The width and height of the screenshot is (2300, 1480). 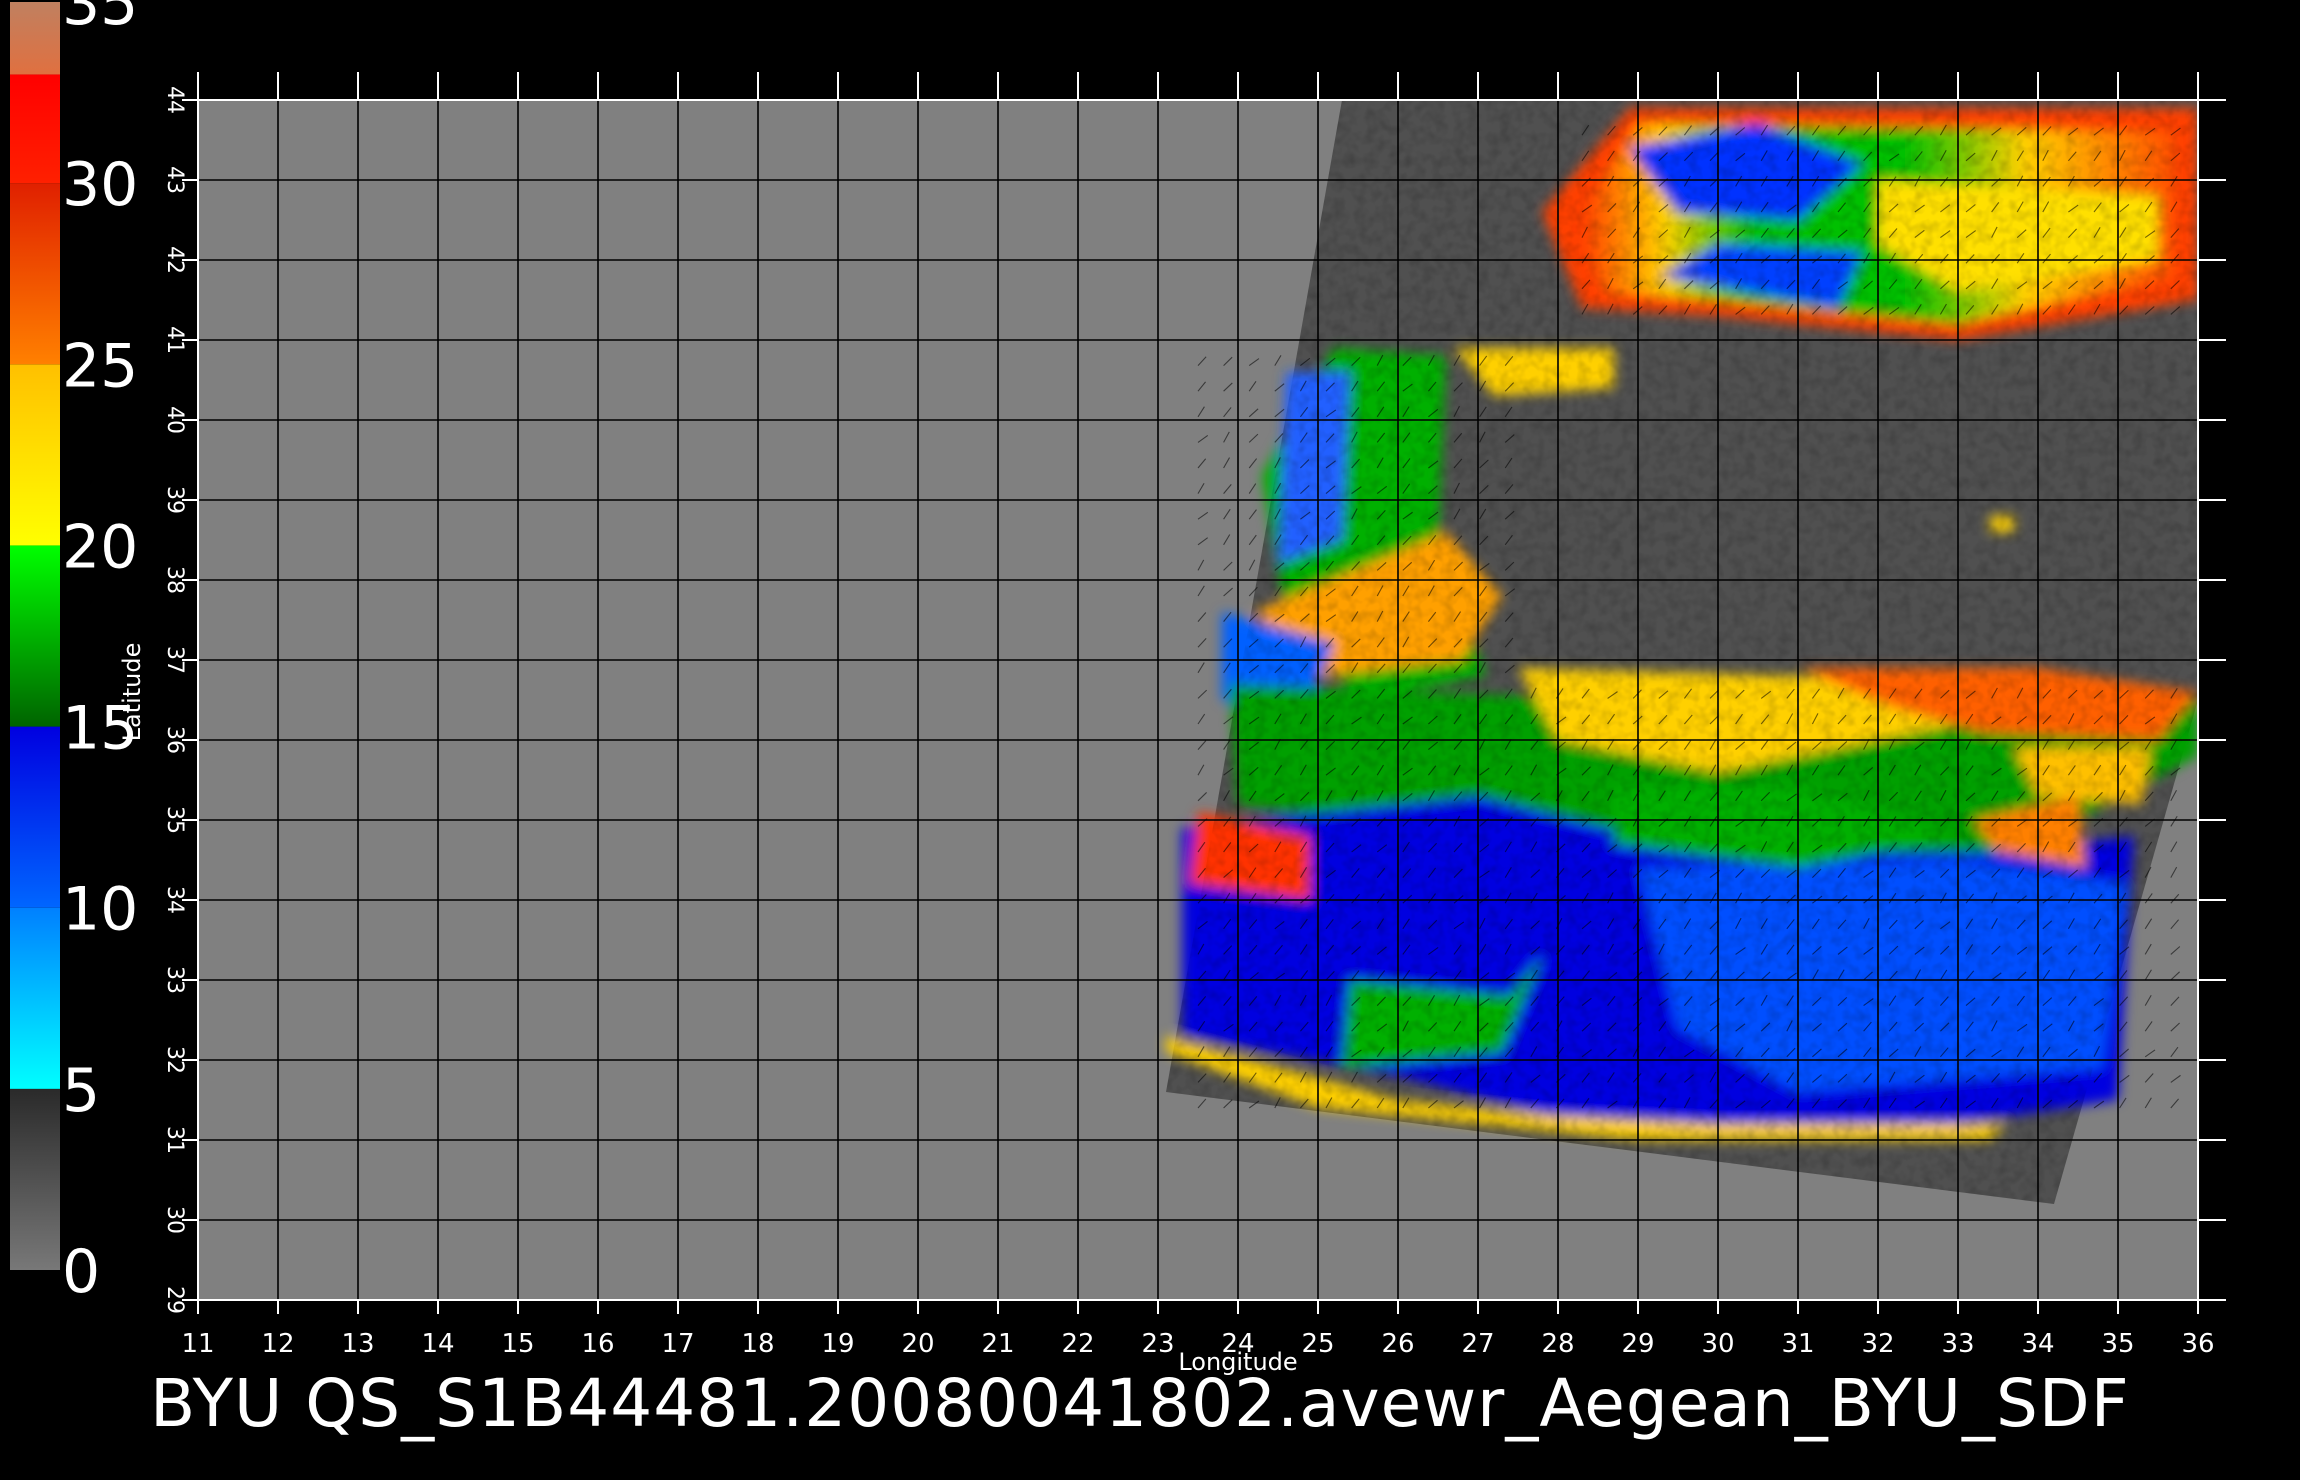 I want to click on x-tick-label: 15, so click(x=517, y=1344).